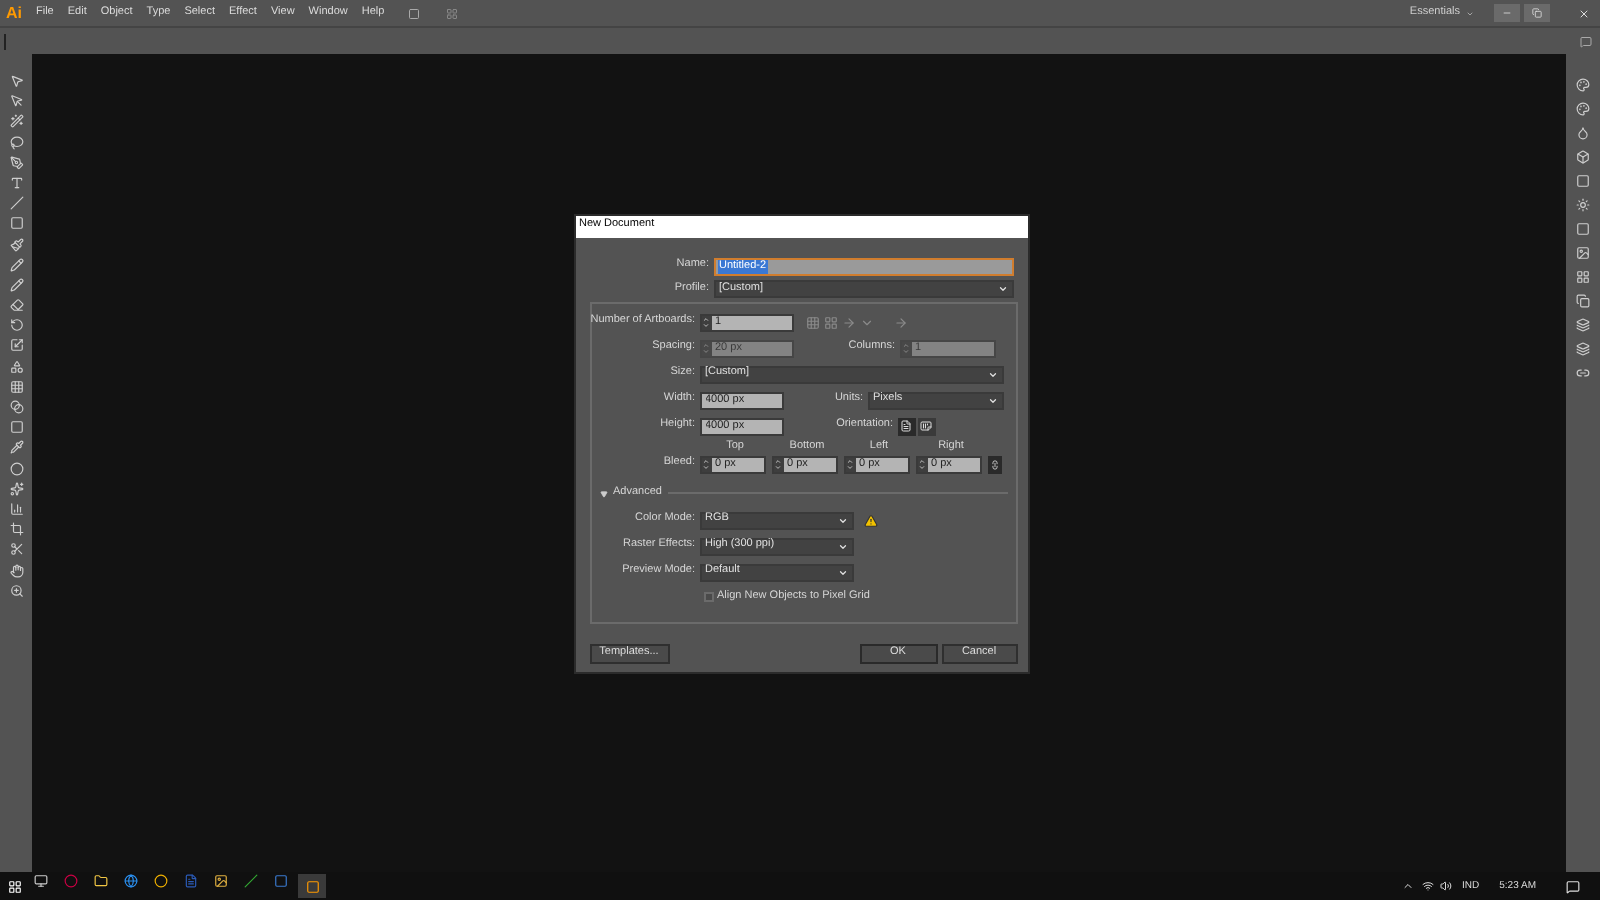 Image resolution: width=1600 pixels, height=900 pixels. I want to click on eyedropper-icon, so click(16, 447).